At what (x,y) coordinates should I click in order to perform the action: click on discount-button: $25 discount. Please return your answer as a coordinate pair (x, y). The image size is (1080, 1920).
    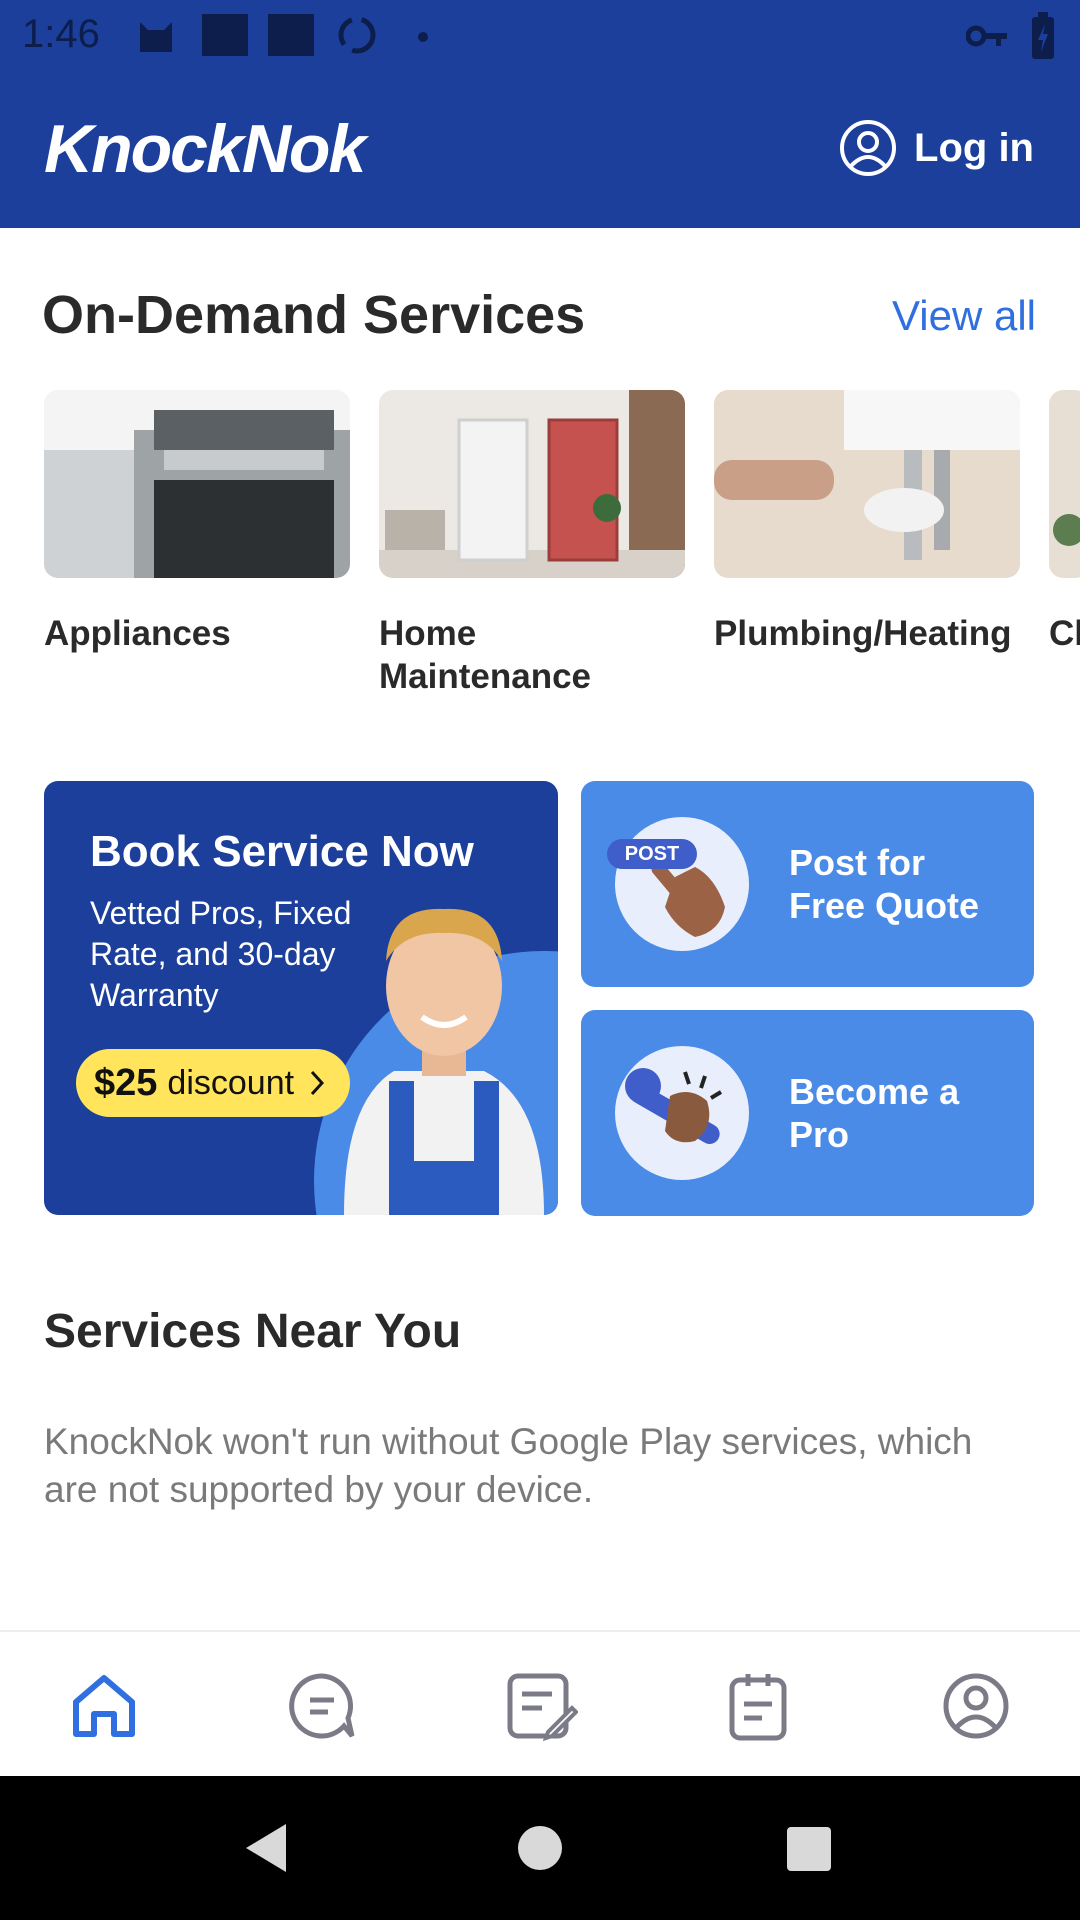
    Looking at the image, I should click on (213, 1083).